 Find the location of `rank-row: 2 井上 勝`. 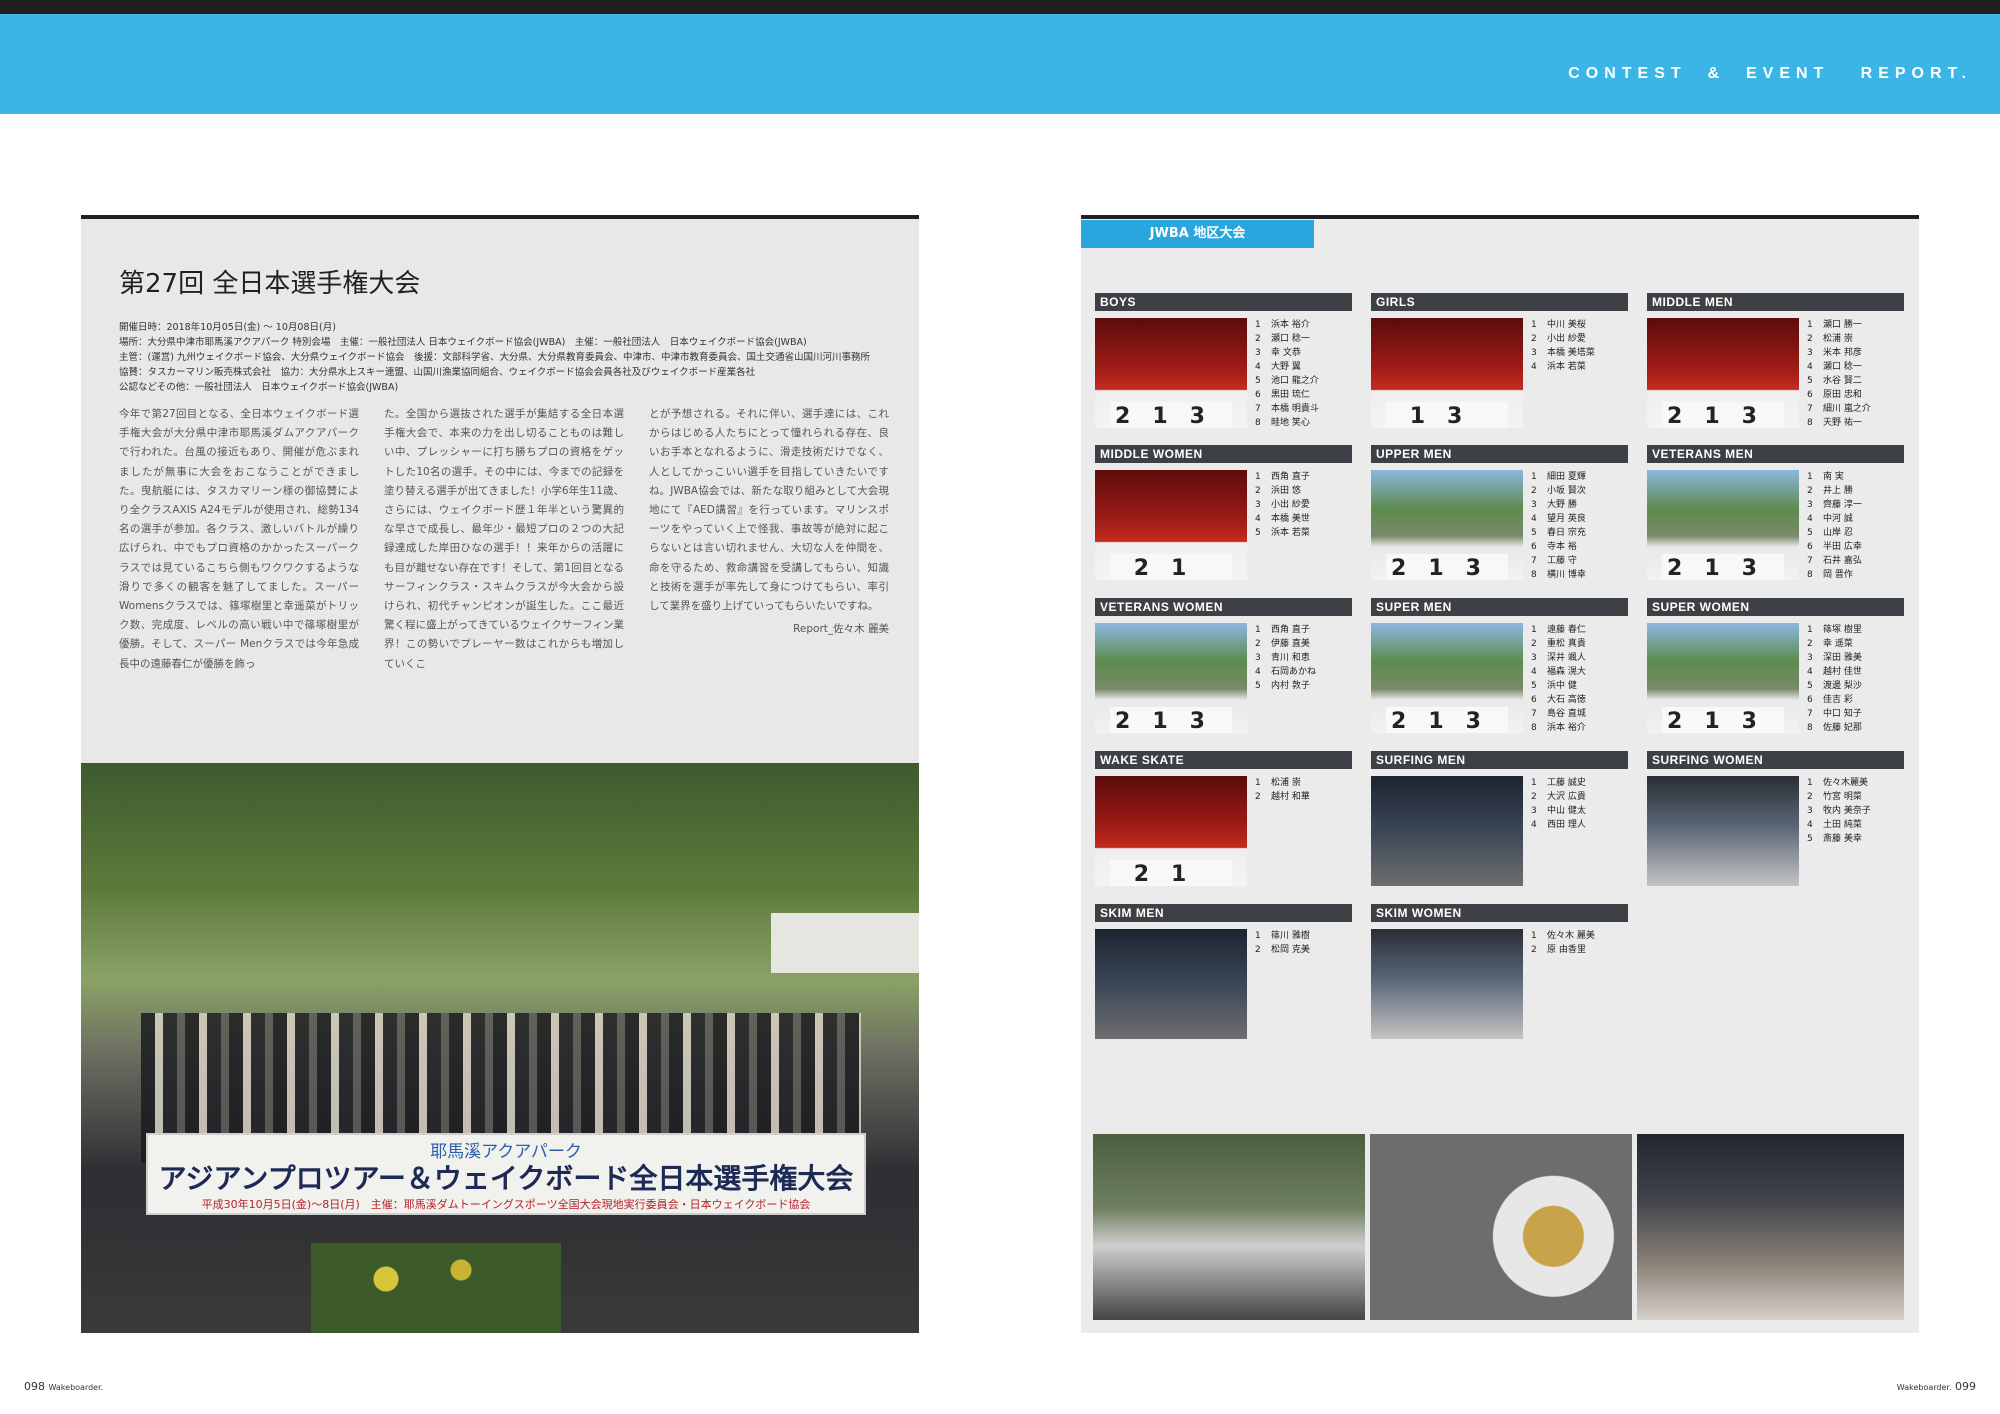

rank-row: 2 井上 勝 is located at coordinates (1855, 491).